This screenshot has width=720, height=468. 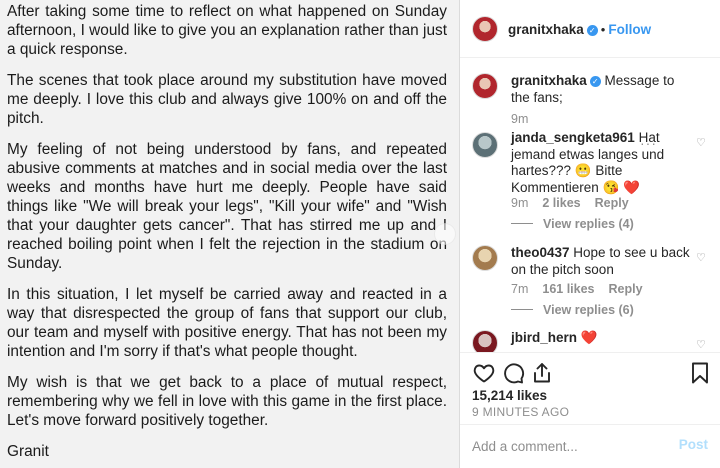 I want to click on bookmark-icon, so click(x=700, y=373).